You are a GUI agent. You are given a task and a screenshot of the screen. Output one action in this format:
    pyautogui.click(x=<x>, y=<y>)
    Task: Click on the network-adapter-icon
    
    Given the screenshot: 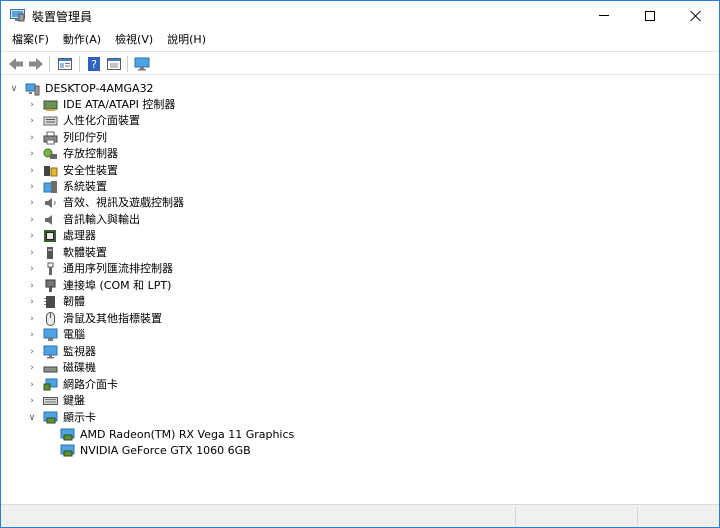 What is the action you would take?
    pyautogui.click(x=50, y=384)
    